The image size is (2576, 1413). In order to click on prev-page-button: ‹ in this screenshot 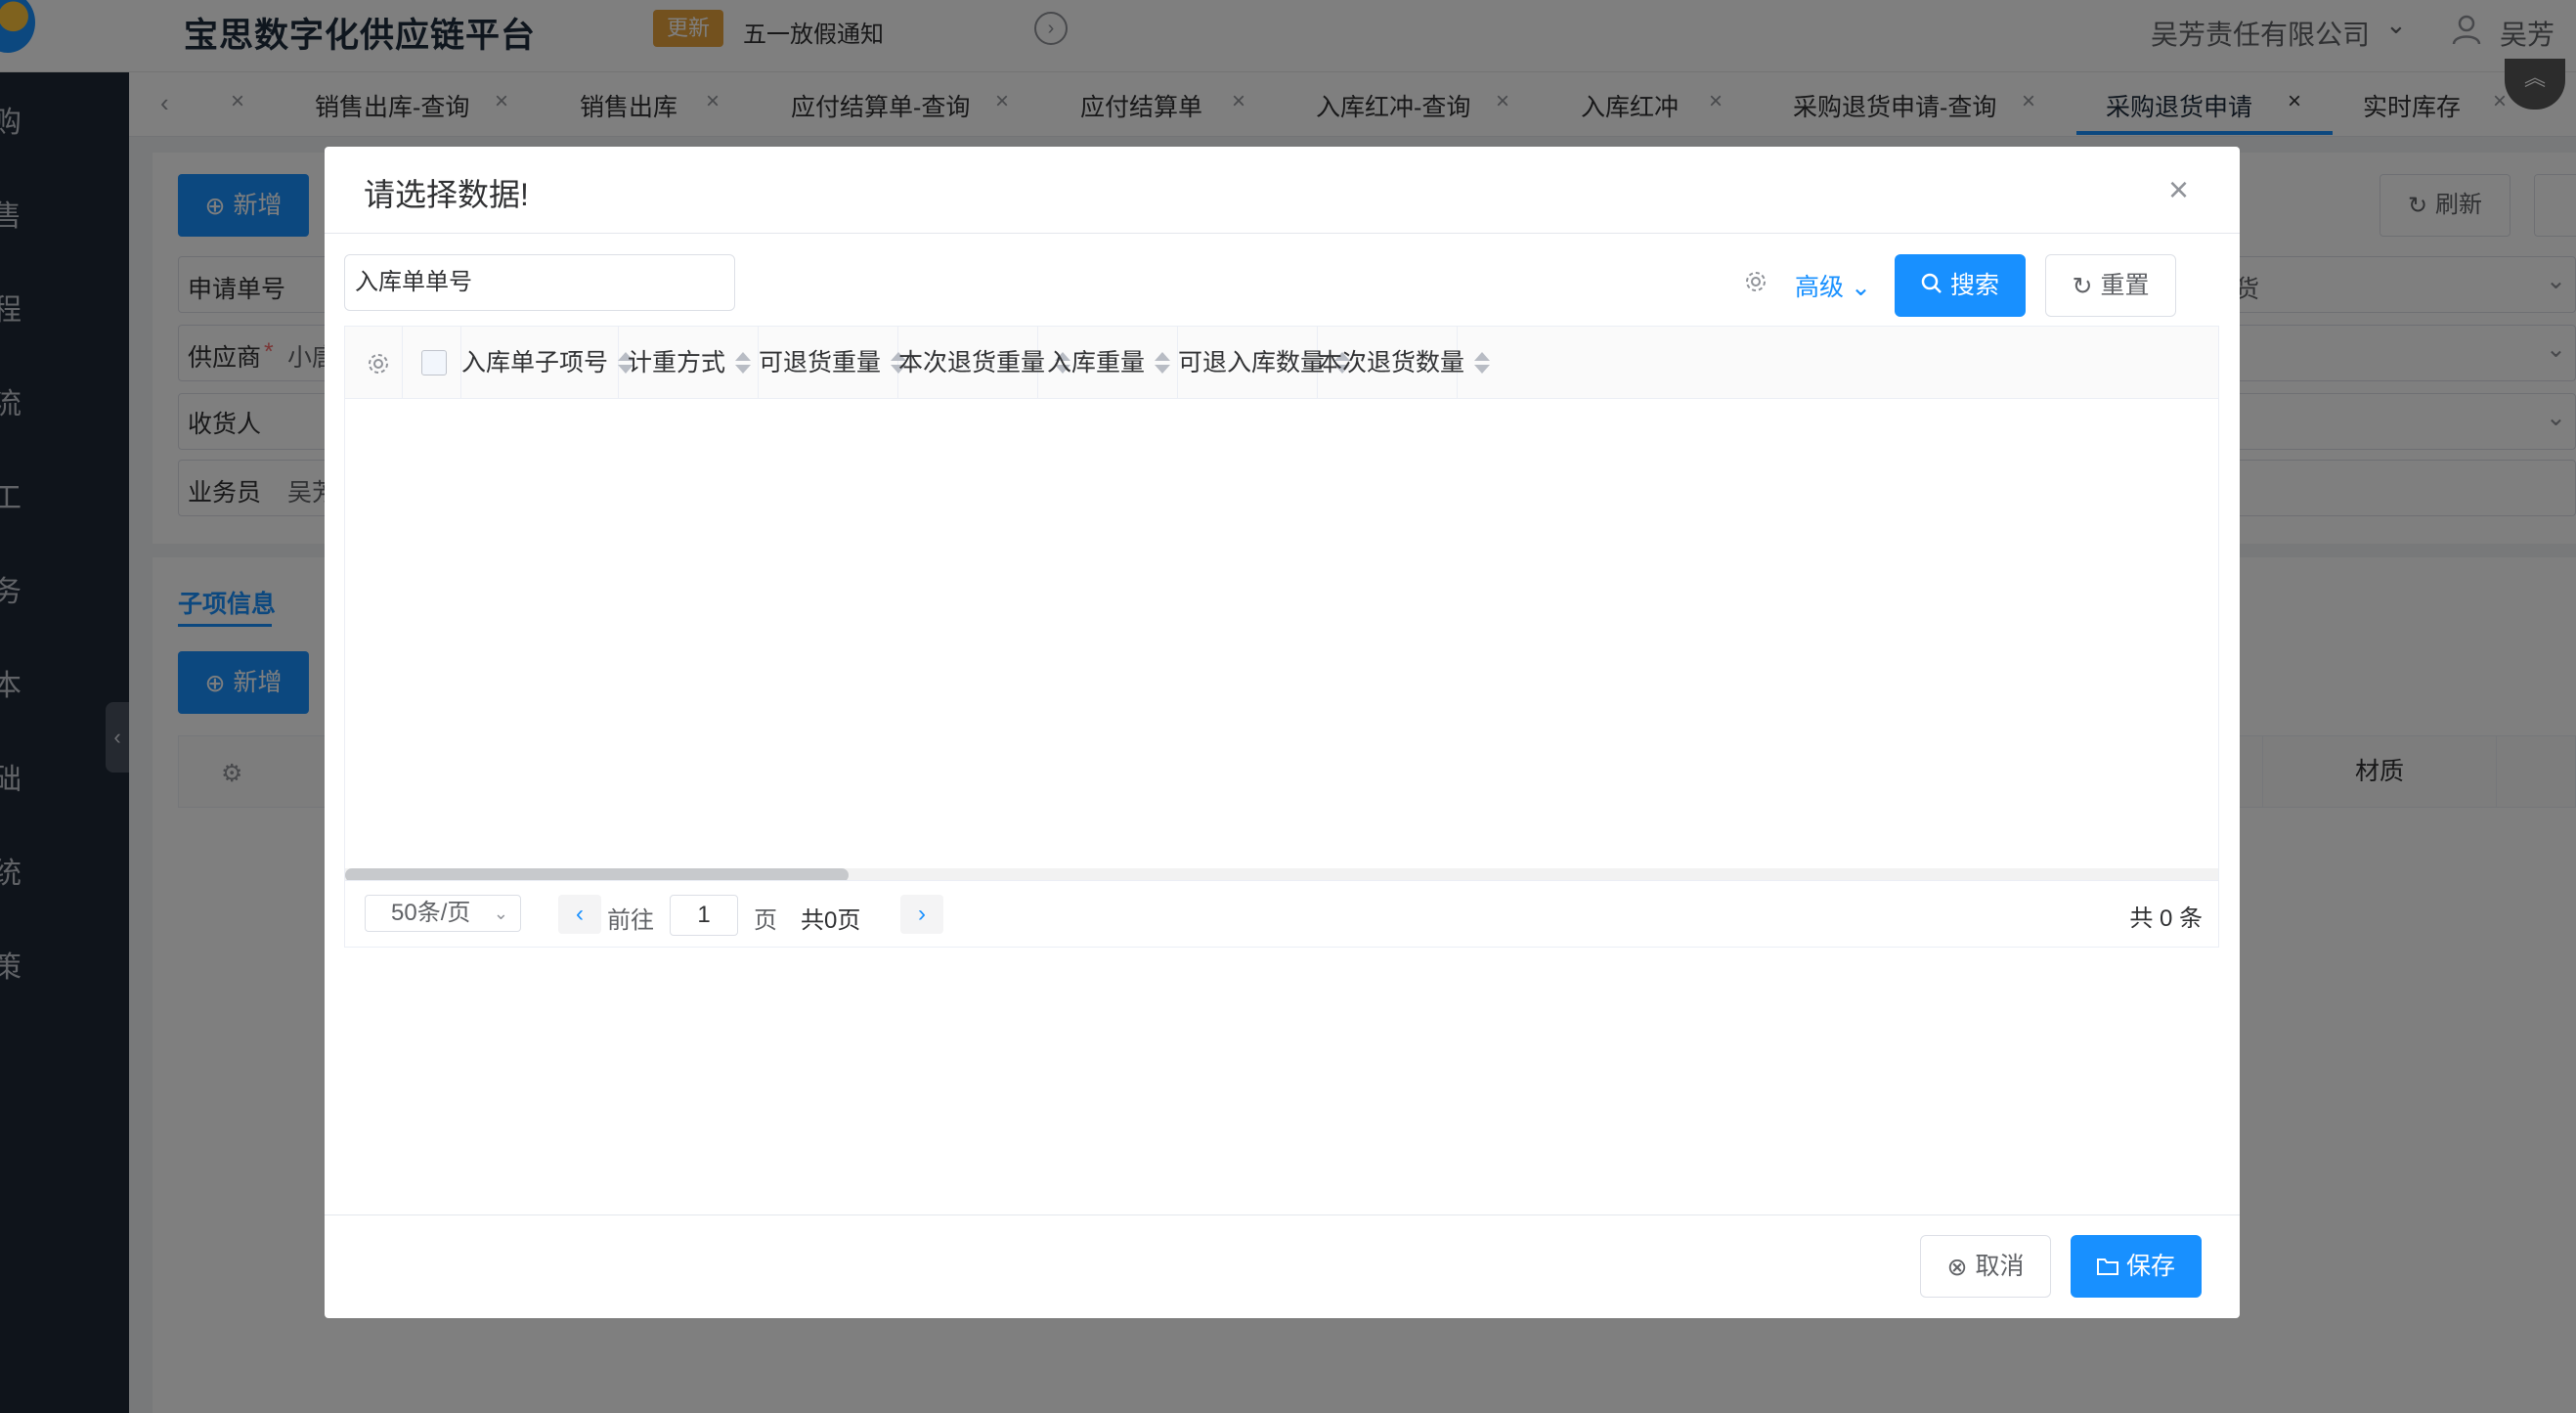, I will do `click(579, 914)`.